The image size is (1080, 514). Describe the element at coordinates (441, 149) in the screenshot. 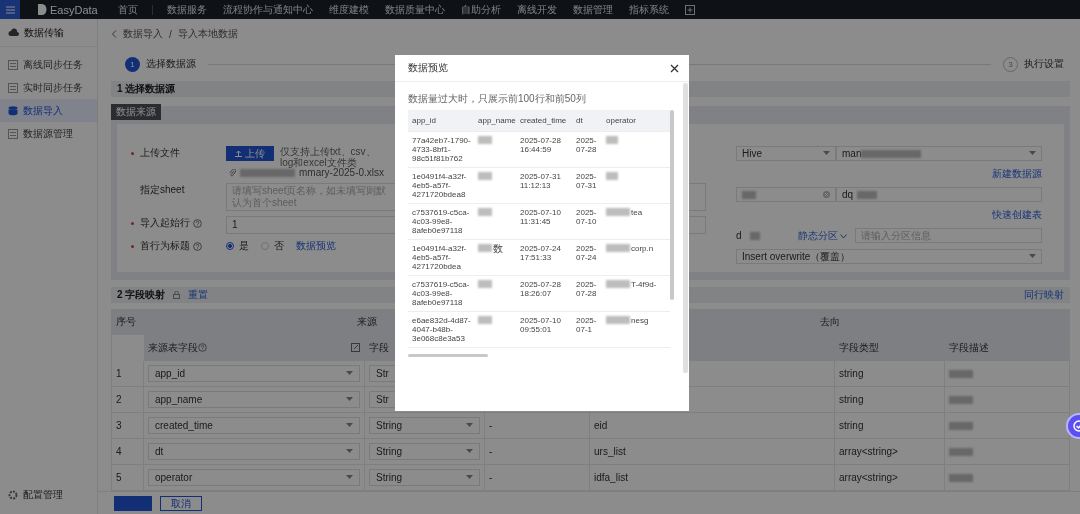

I see `cell-text: 77a42eb7-1790-4733-8bf1-98c51f81b762` at that location.